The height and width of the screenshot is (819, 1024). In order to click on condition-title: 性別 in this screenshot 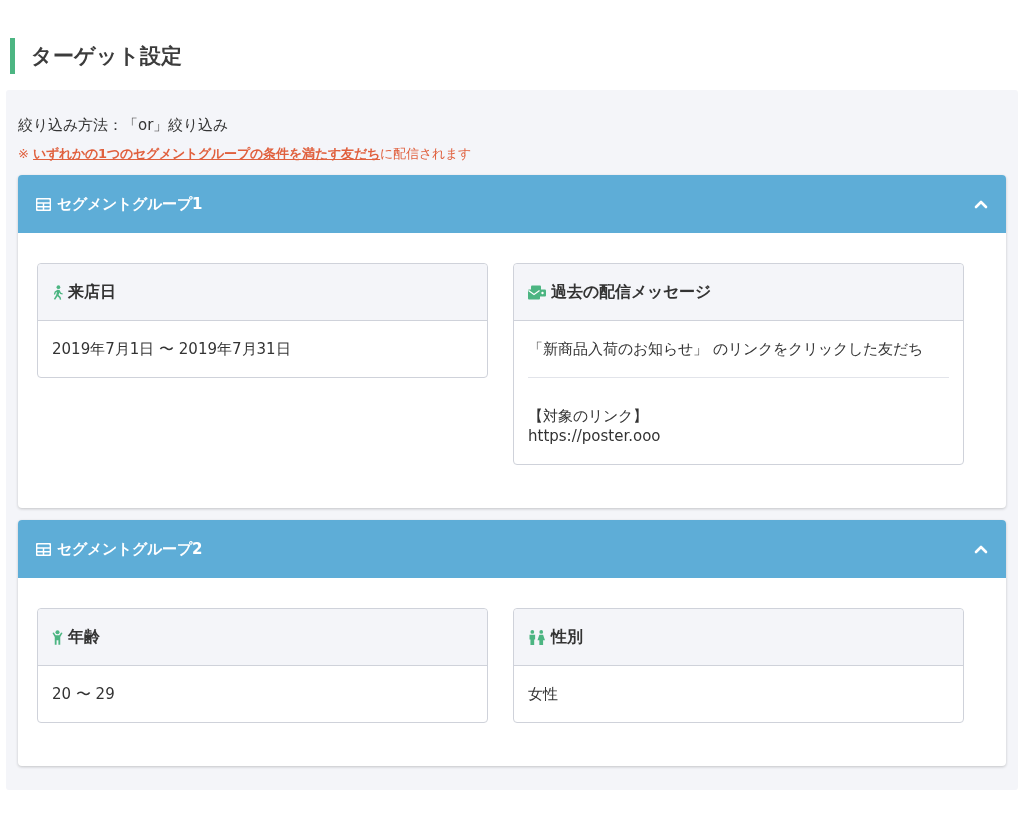, I will do `click(567, 637)`.